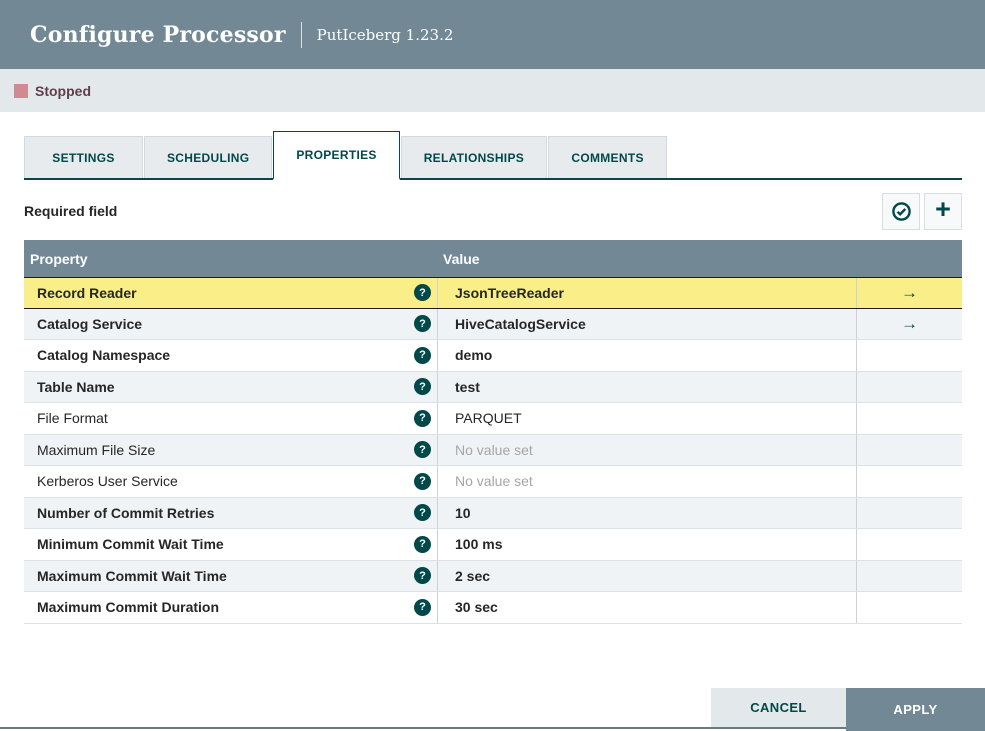  I want to click on property-value-cell: PARQUET, so click(646, 418).